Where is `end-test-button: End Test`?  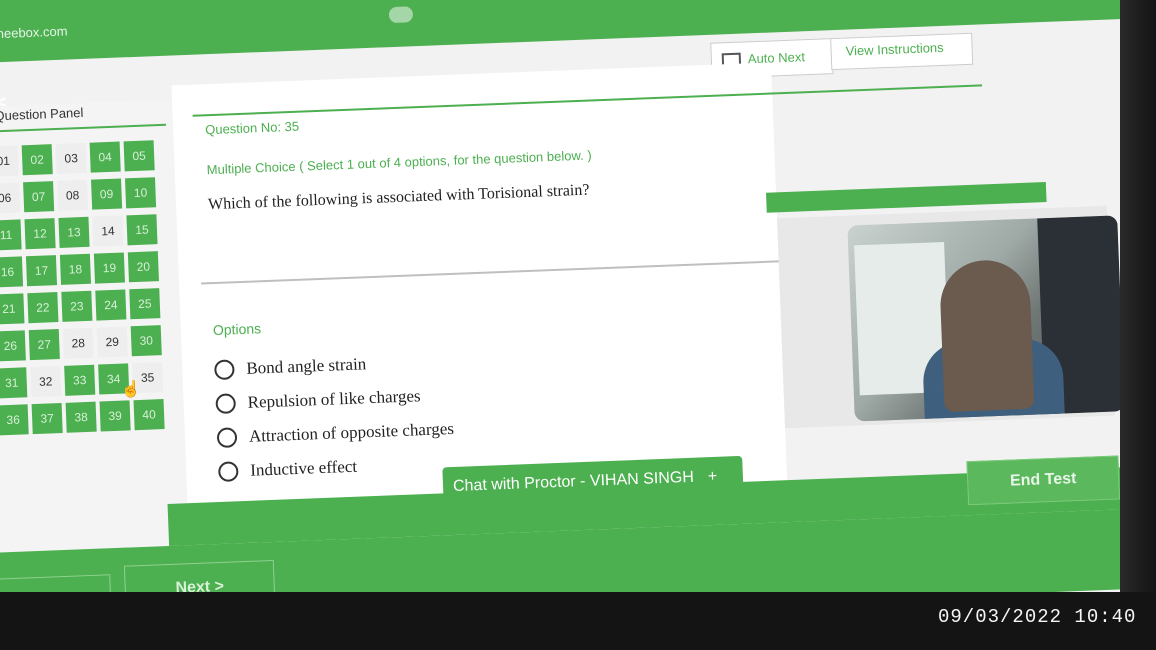
end-test-button: End Test is located at coordinates (1043, 480).